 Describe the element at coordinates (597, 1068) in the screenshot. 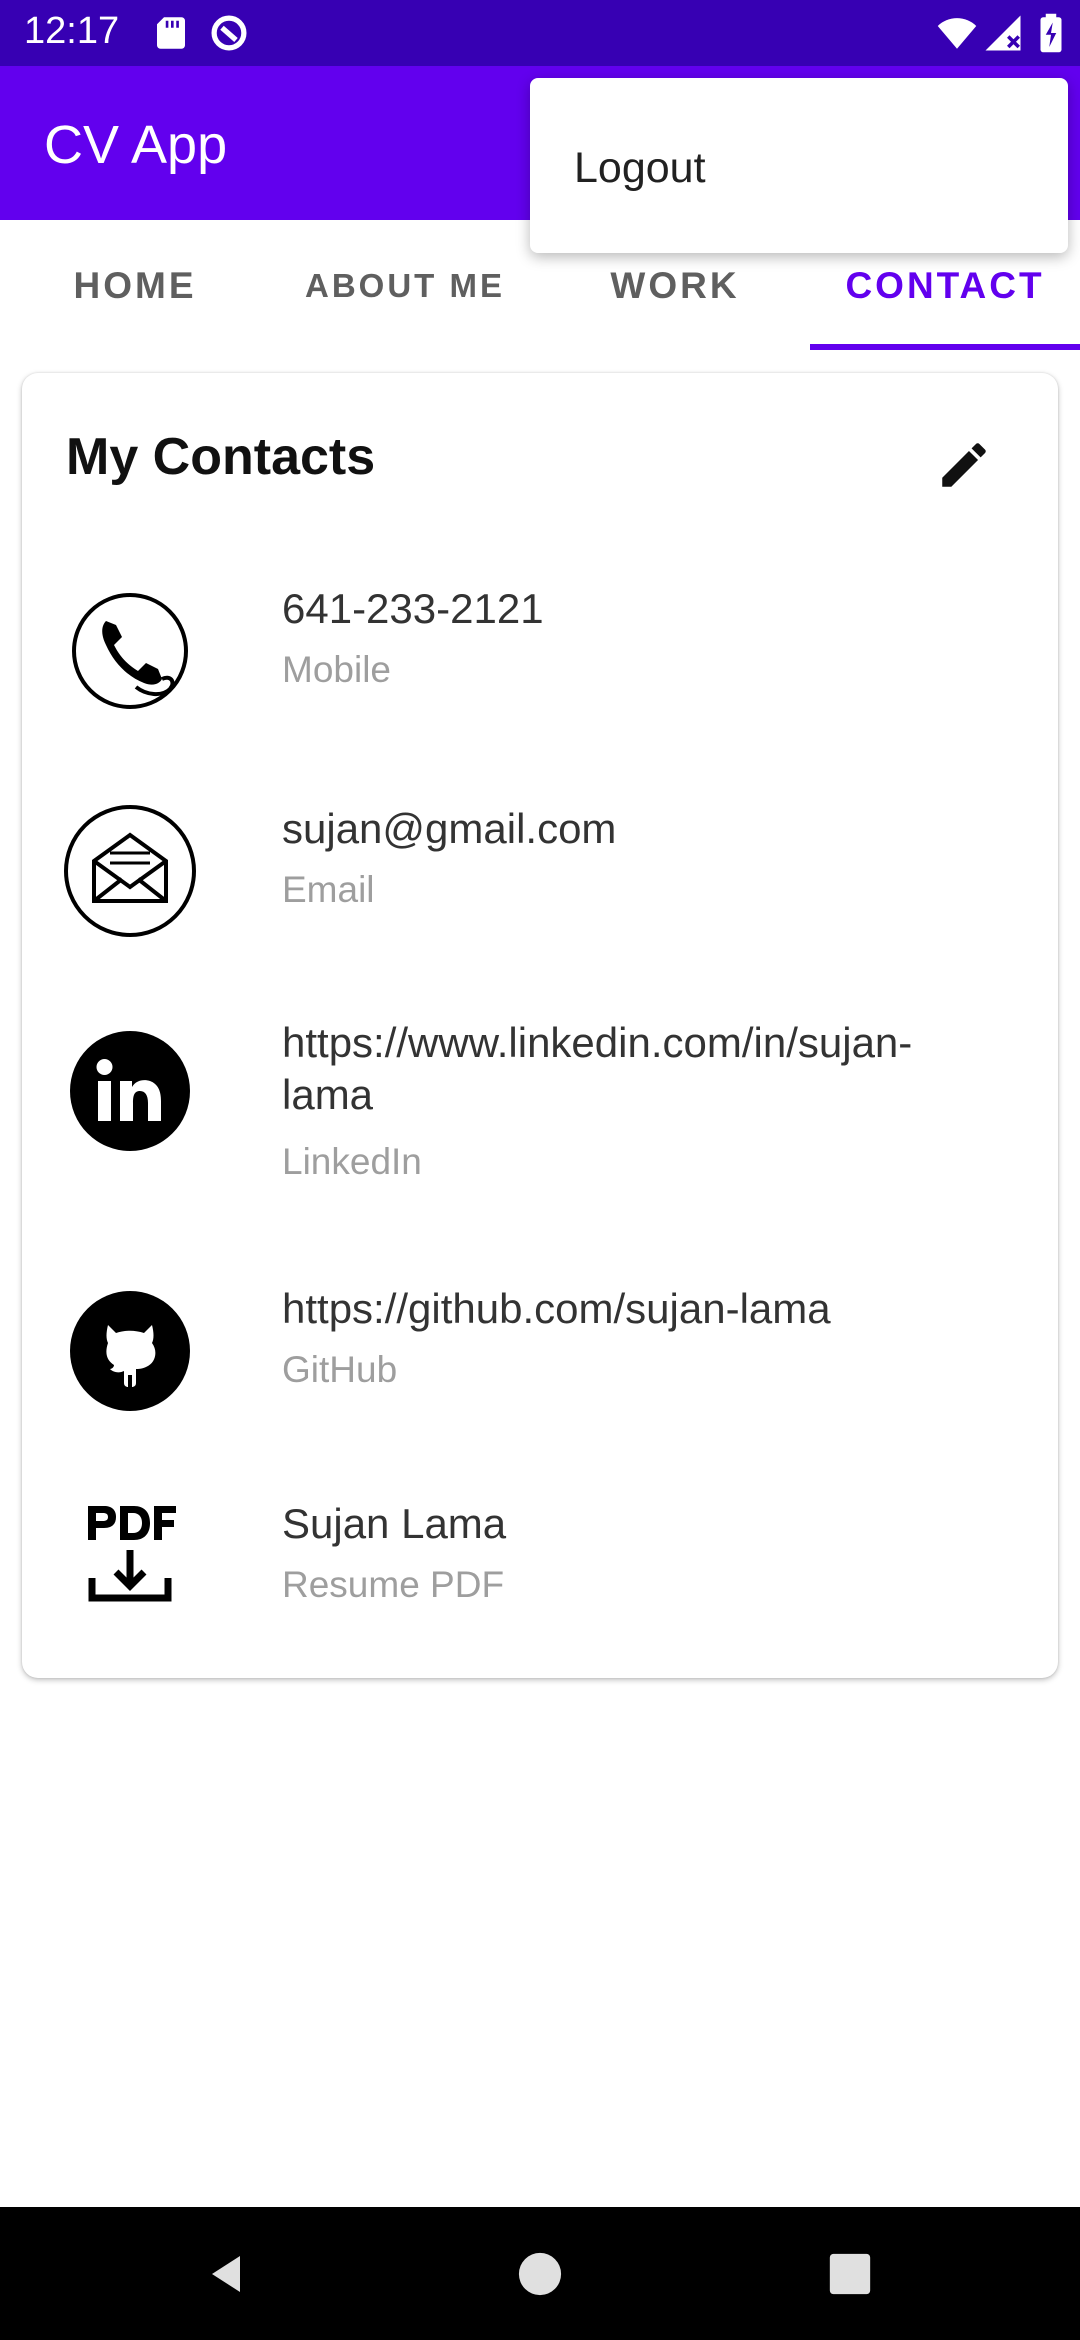

I see `contact-value: https://www.linkedin.com/in/sujan-lama` at that location.